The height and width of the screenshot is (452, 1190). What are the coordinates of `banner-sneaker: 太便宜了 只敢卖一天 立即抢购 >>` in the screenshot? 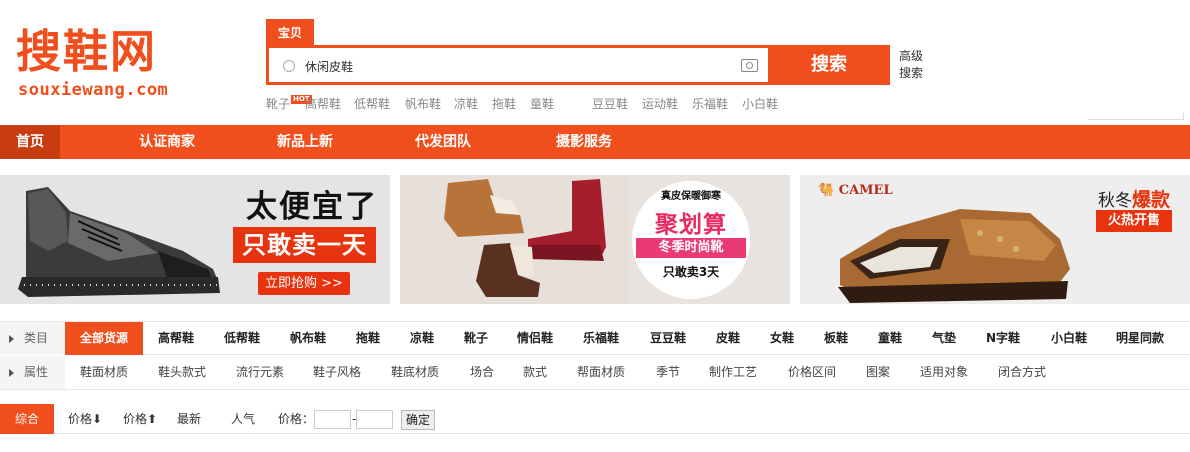 It's located at (195, 239).